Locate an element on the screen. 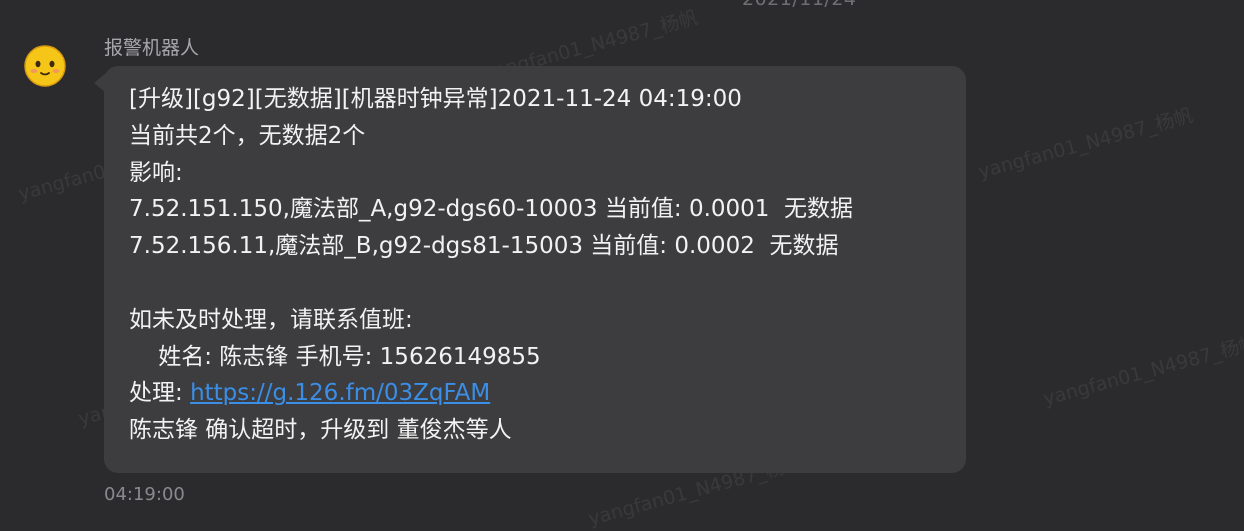 The image size is (1244, 531). yellow-emoji-face-icon is located at coordinates (45, 66).